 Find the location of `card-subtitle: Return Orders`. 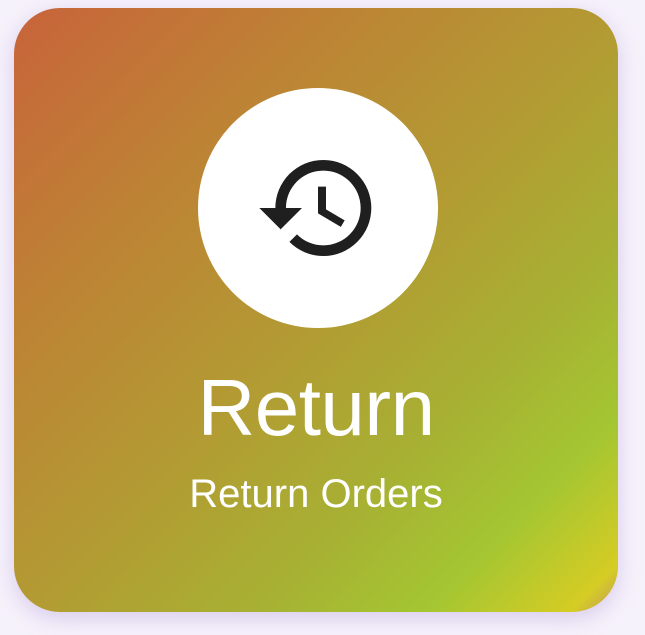

card-subtitle: Return Orders is located at coordinates (316, 494).